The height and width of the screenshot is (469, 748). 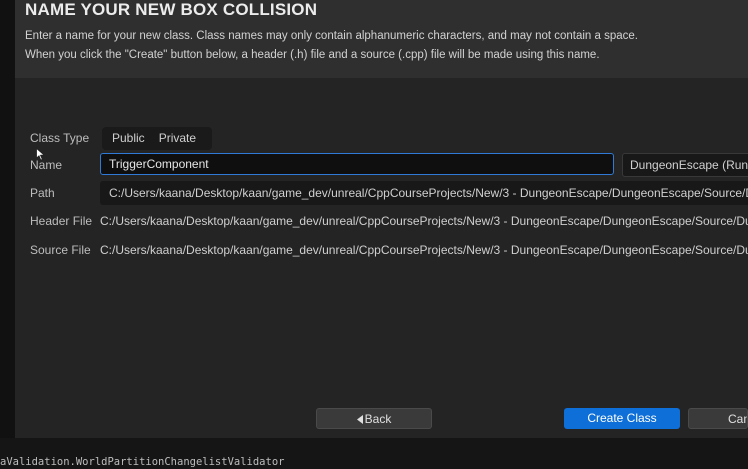 I want to click on path-label: Path, so click(x=42, y=193).